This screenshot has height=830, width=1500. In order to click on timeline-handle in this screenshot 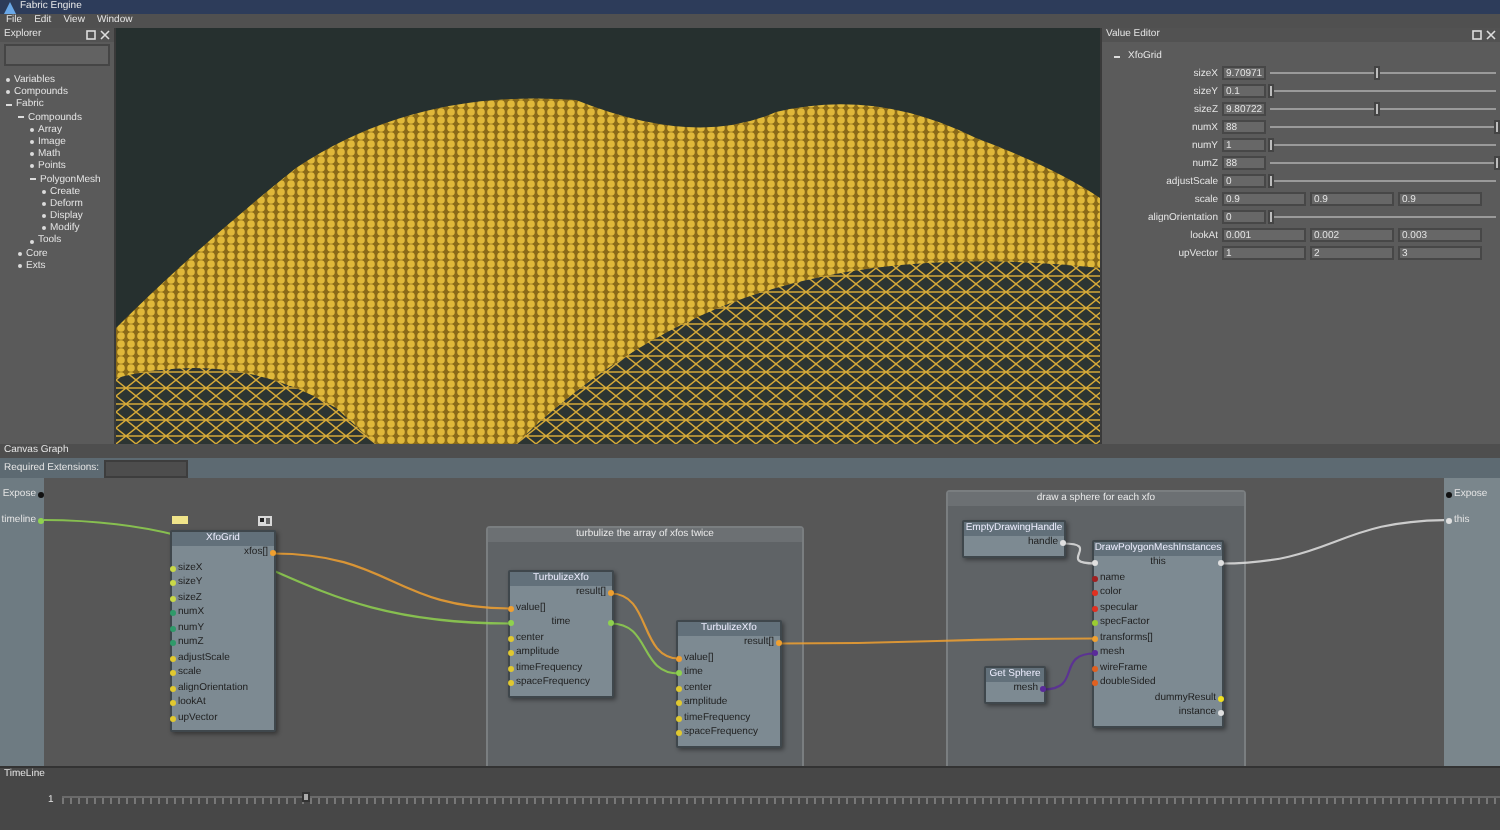, I will do `click(306, 797)`.